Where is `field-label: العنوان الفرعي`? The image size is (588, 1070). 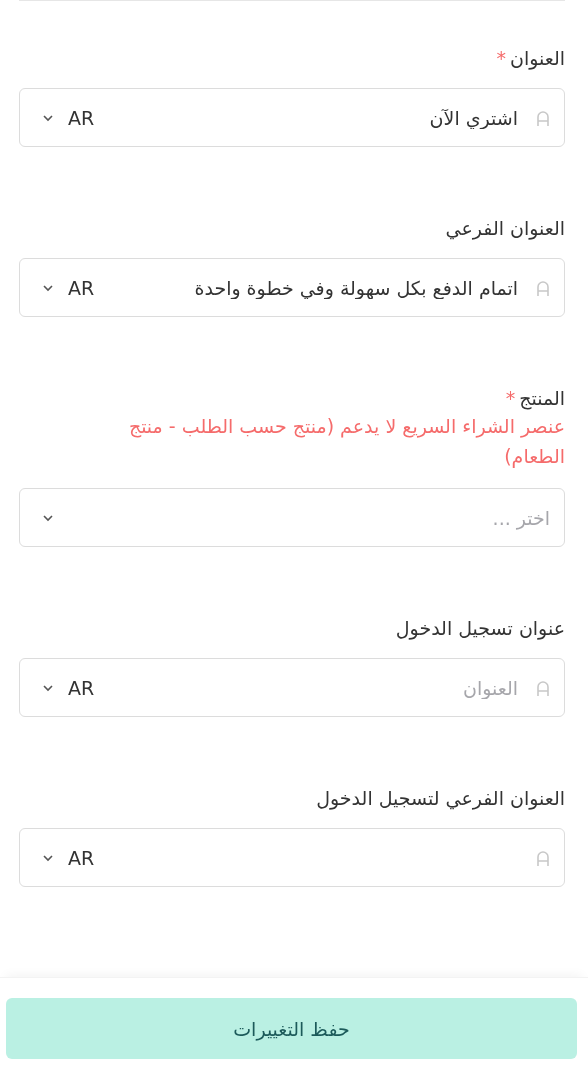 field-label: العنوان الفرعي is located at coordinates (505, 228).